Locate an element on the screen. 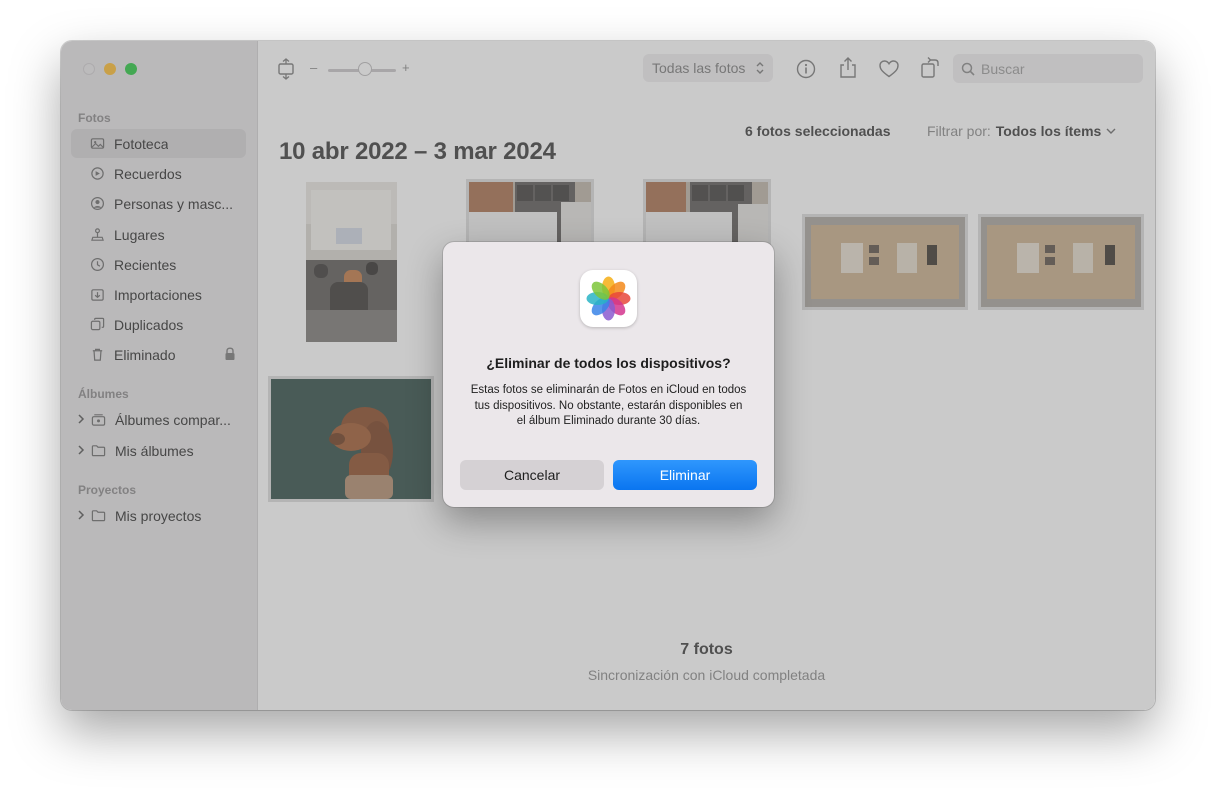  delete-button: Eliminar is located at coordinates (685, 475).